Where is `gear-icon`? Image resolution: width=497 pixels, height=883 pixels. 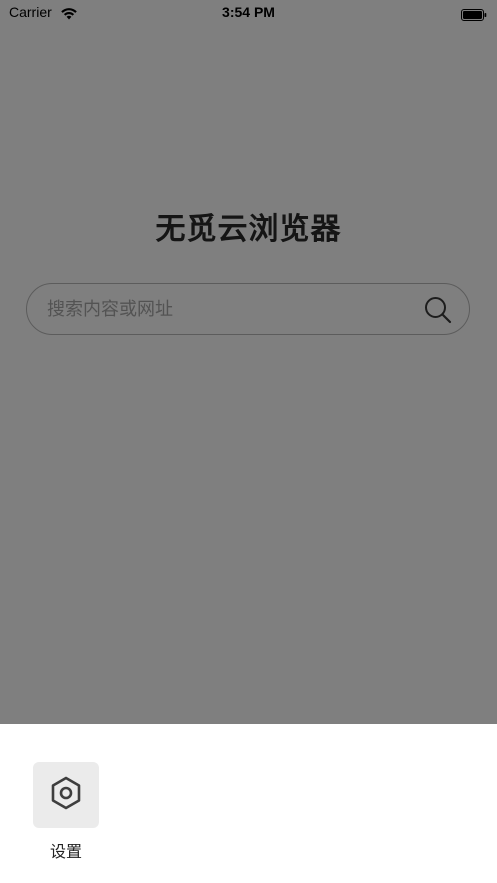 gear-icon is located at coordinates (66, 795).